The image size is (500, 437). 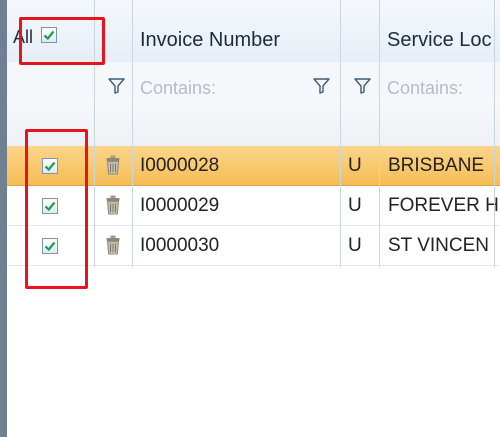 What do you see at coordinates (439, 40) in the screenshot?
I see `column-header-service-location: Service Loc` at bounding box center [439, 40].